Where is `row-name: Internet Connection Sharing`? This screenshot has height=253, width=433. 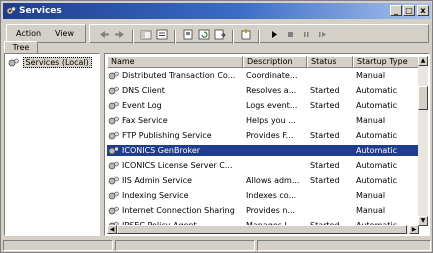 row-name: Internet Connection Sharing is located at coordinates (178, 210).